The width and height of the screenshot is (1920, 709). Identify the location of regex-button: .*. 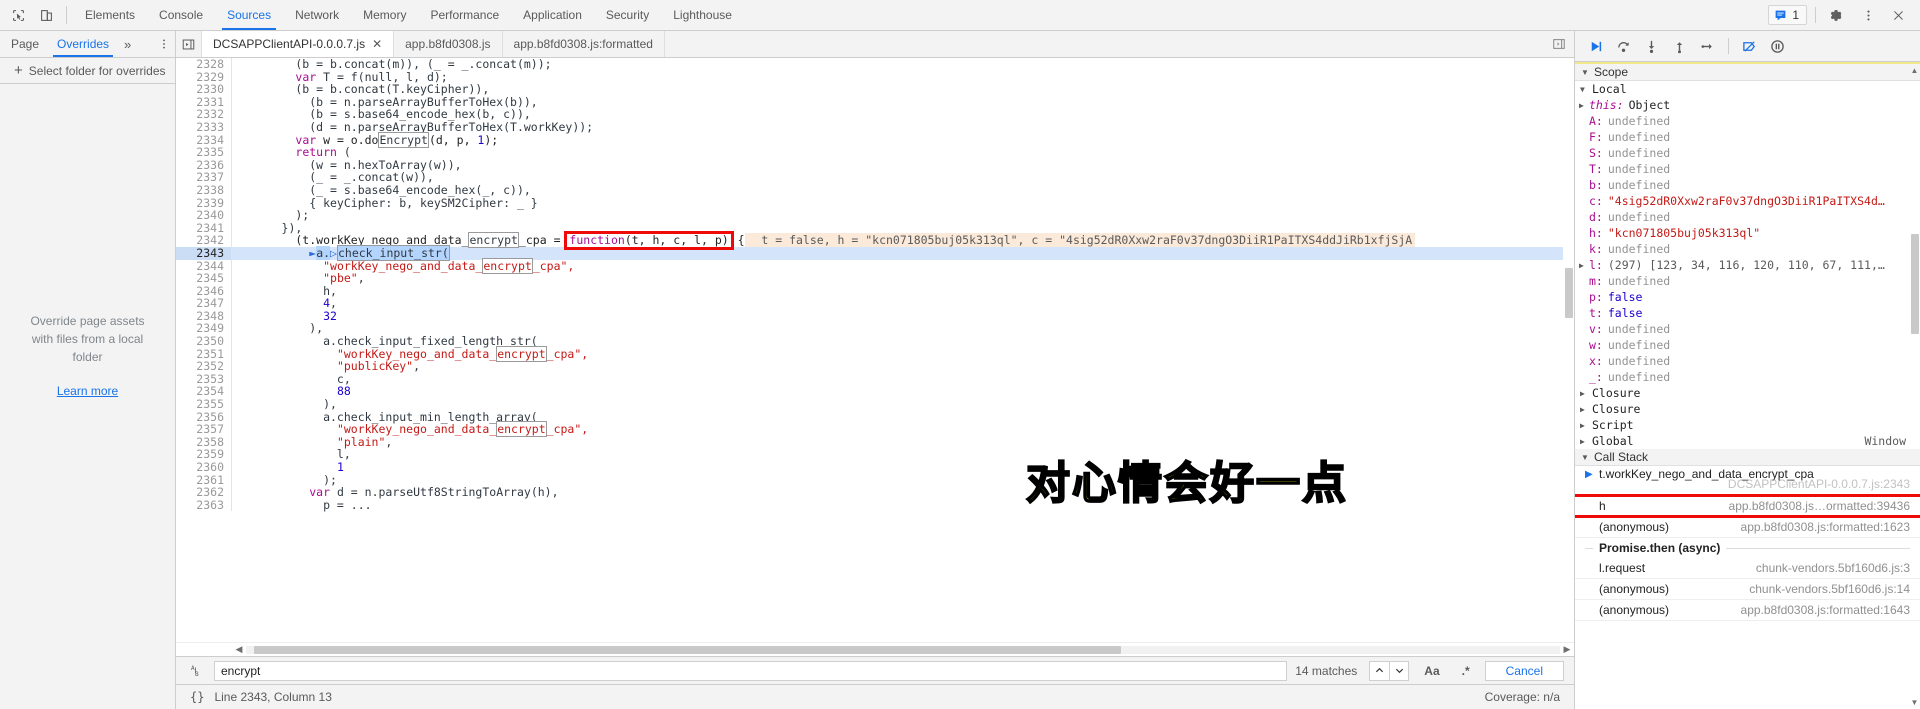
(1466, 671).